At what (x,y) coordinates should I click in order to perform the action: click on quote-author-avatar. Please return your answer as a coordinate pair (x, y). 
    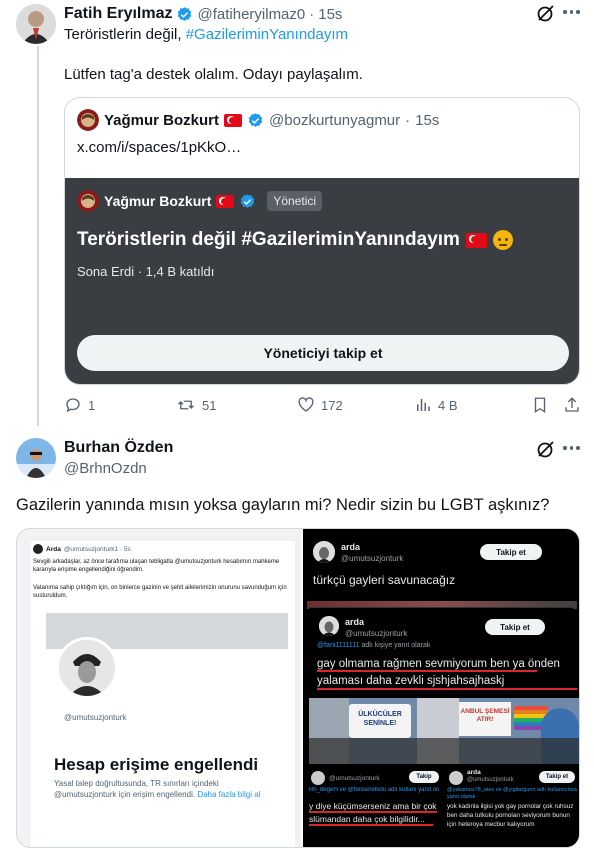
    Looking at the image, I should click on (88, 120).